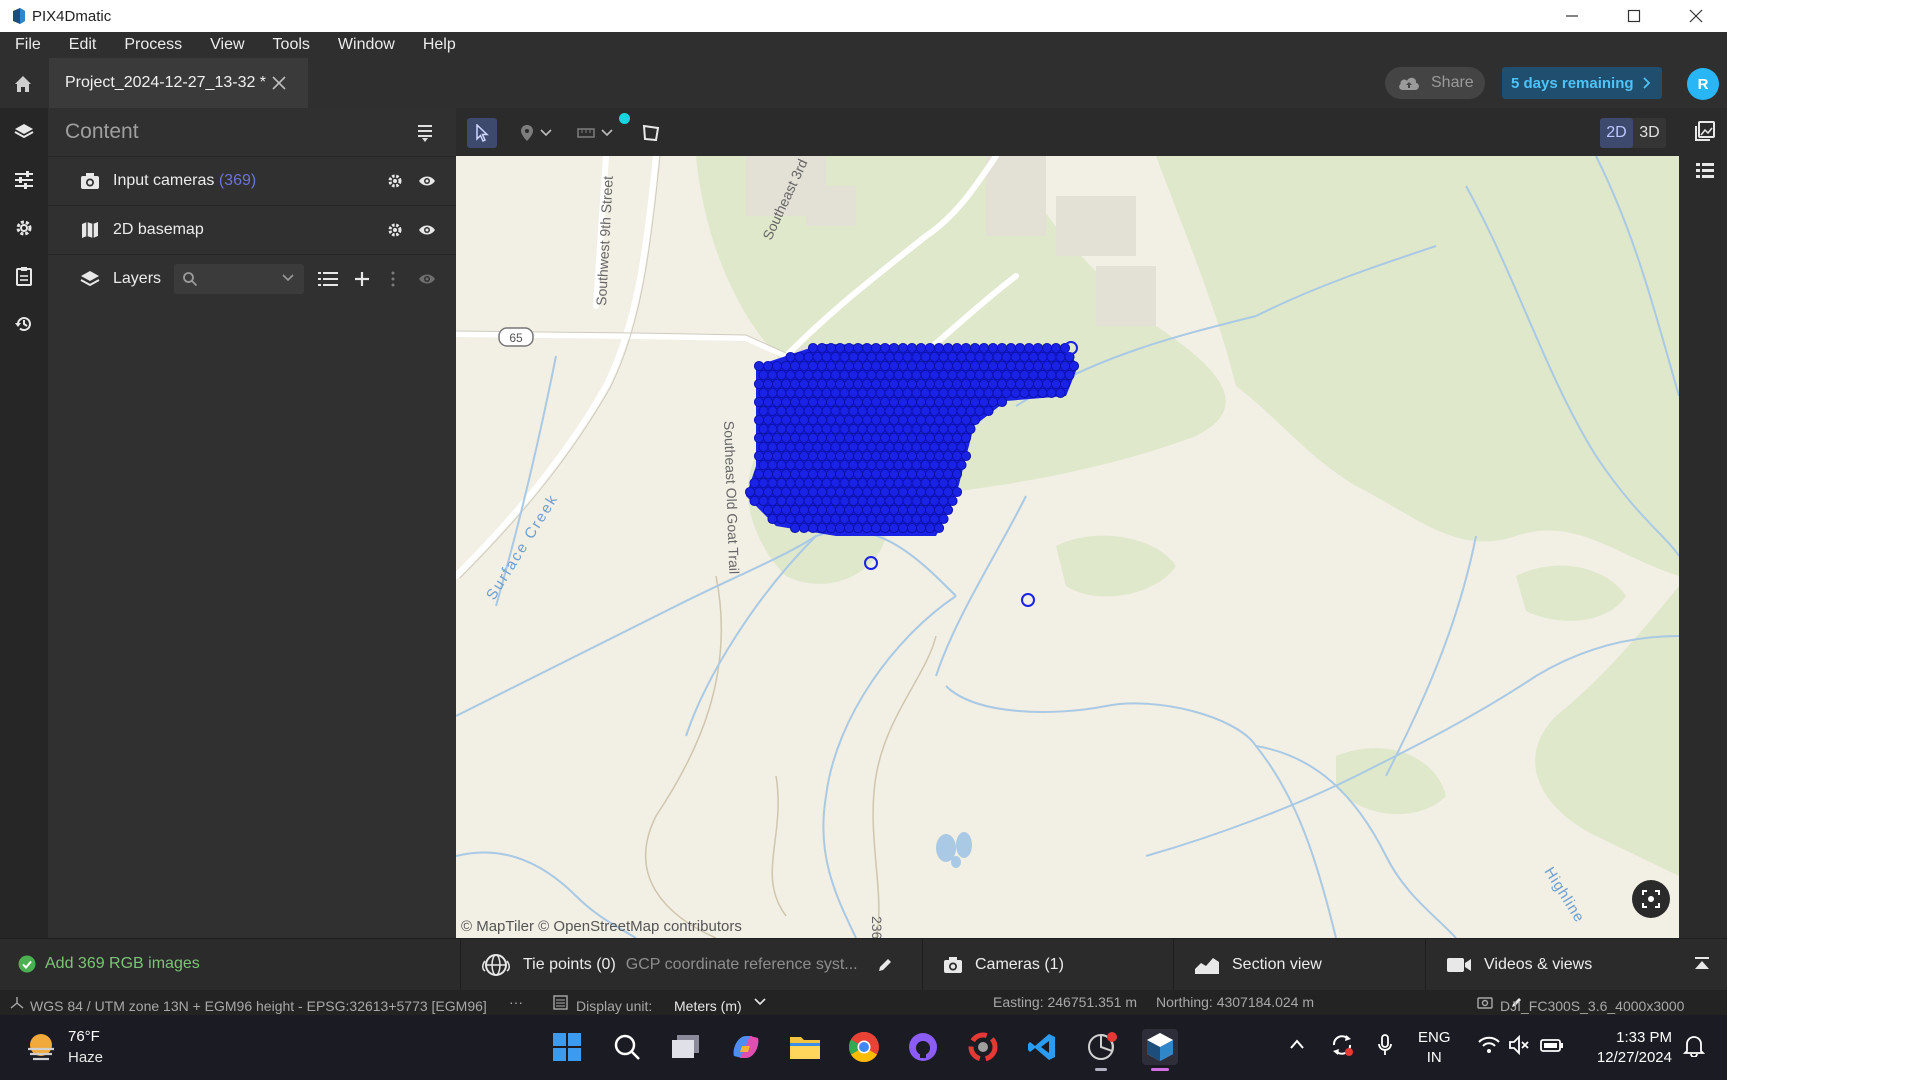 The height and width of the screenshot is (1080, 1920). What do you see at coordinates (1550, 965) in the screenshot?
I see `videos-views-tab: Videos & views` at bounding box center [1550, 965].